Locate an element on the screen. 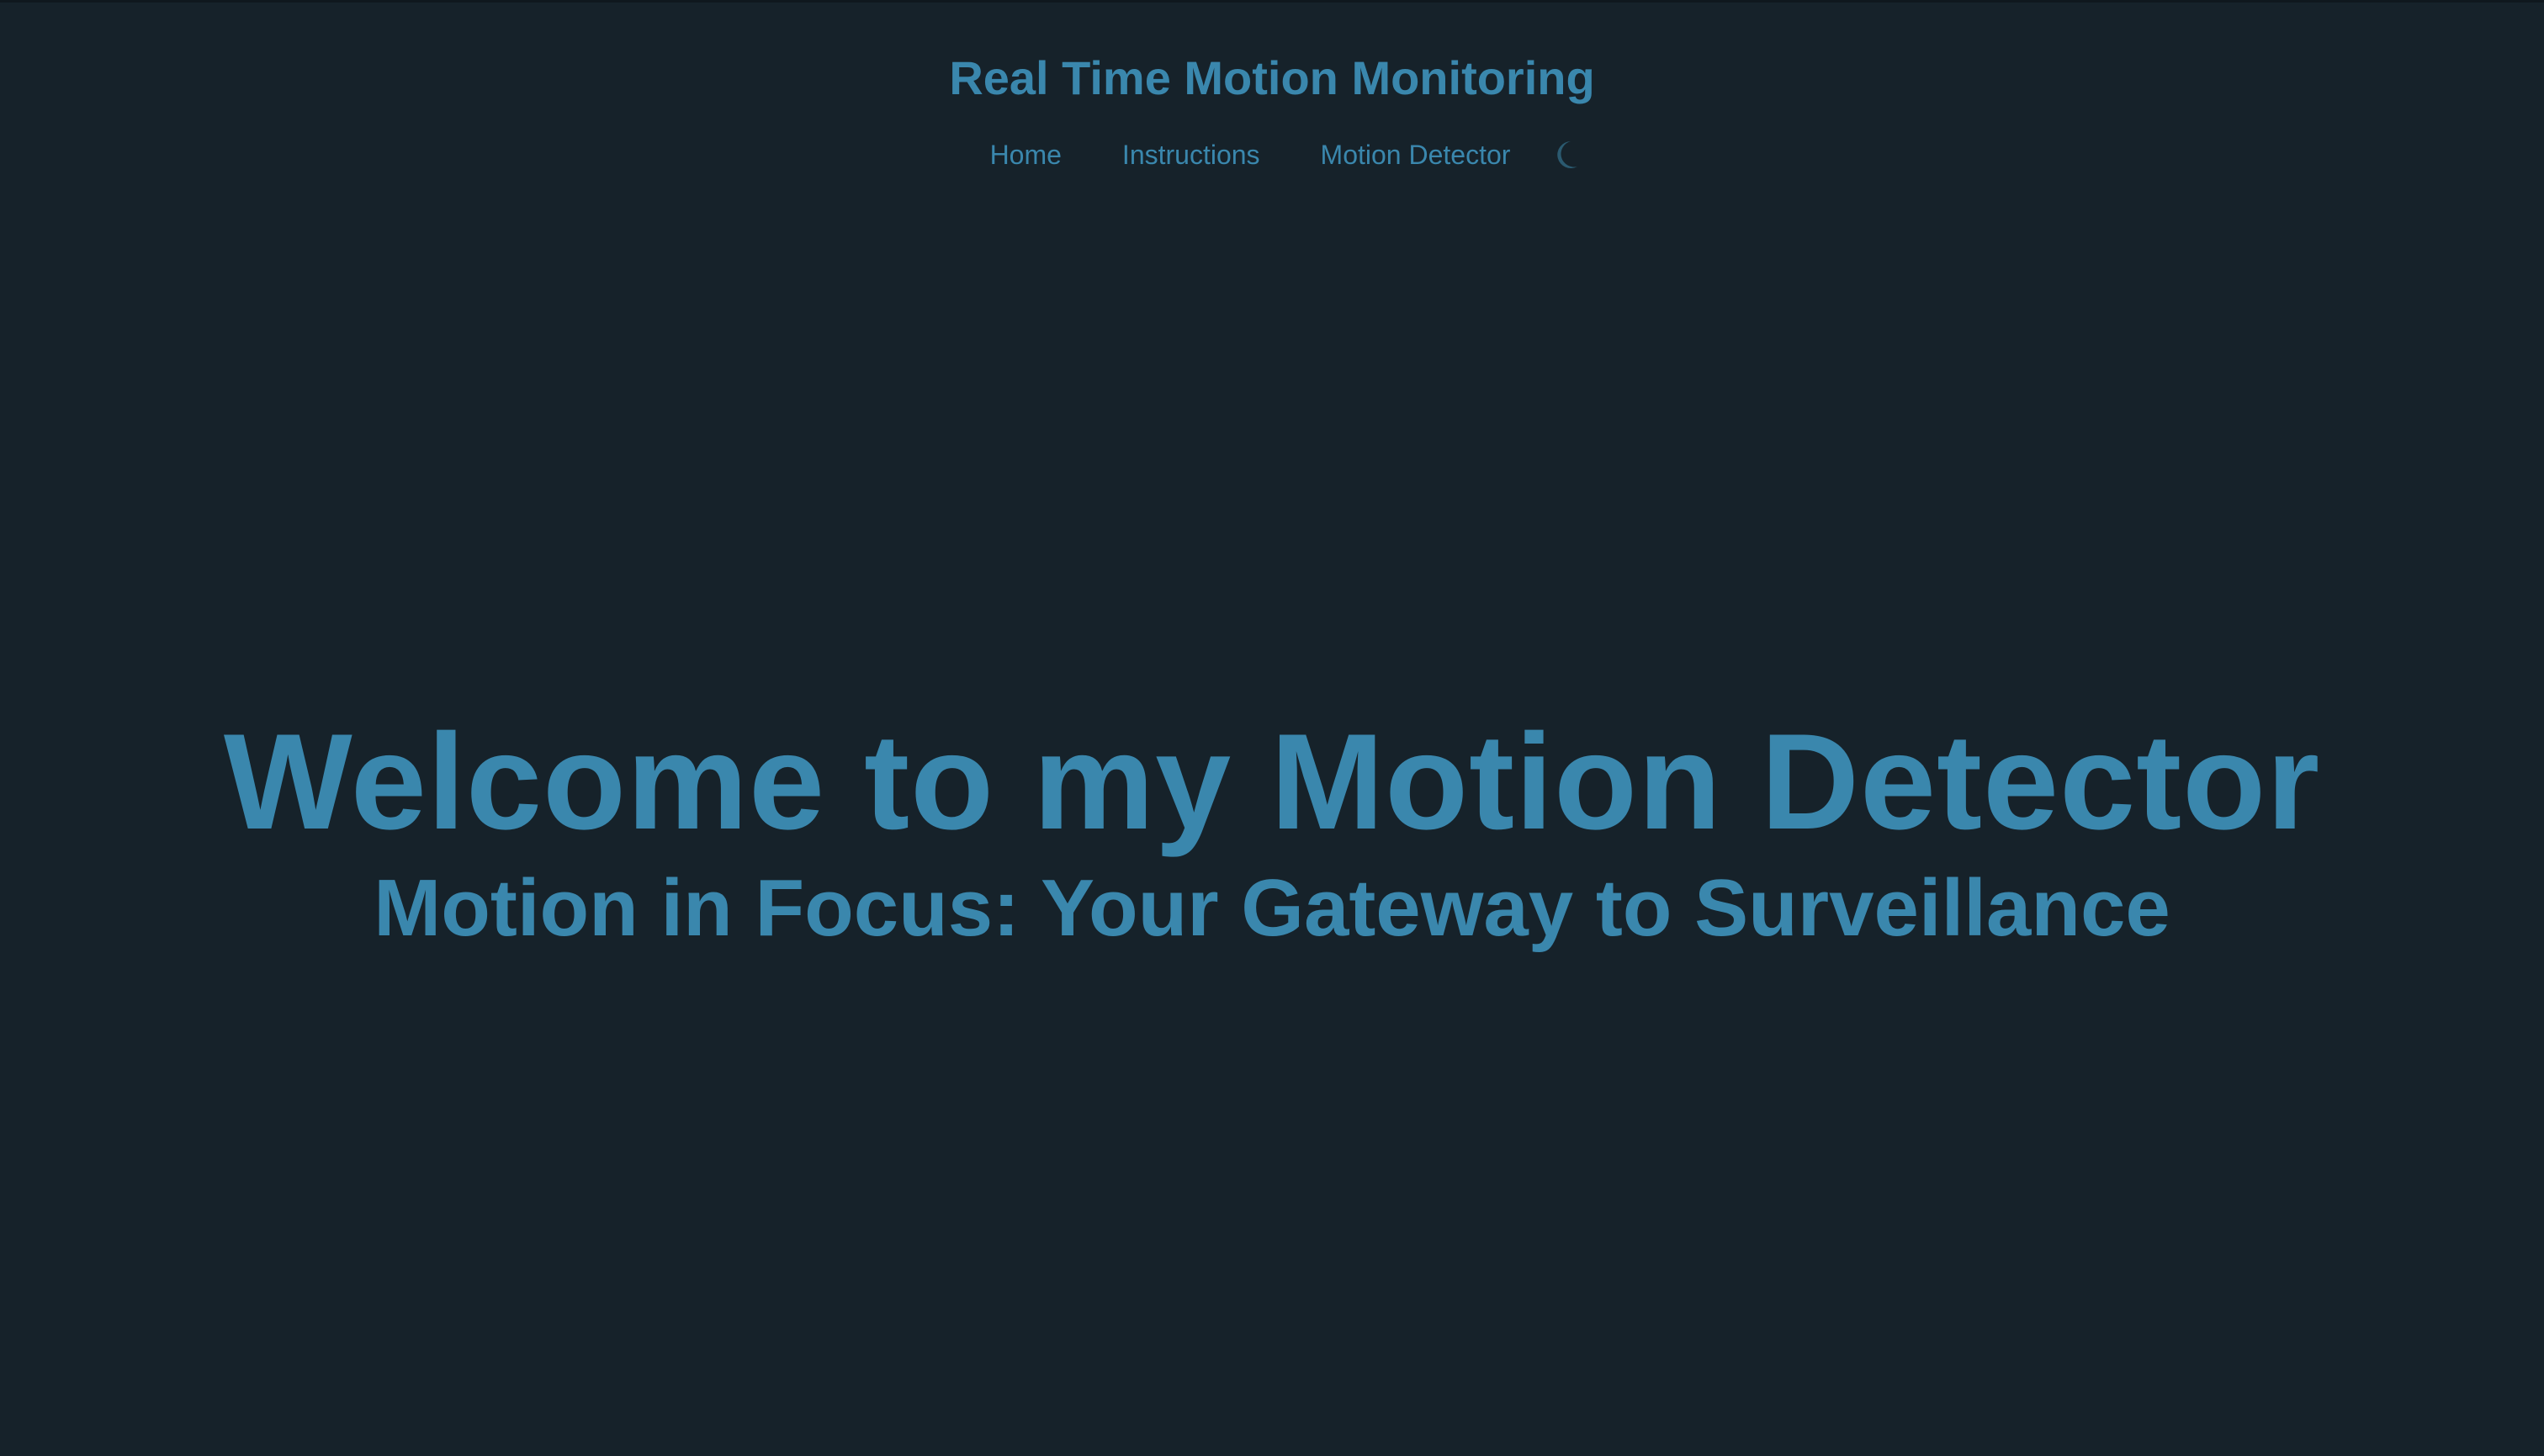  theme-toggle-button is located at coordinates (1565, 155).